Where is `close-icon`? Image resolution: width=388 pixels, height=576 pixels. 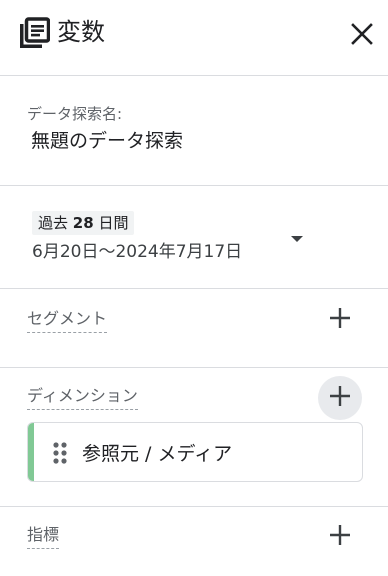
close-icon is located at coordinates (362, 36).